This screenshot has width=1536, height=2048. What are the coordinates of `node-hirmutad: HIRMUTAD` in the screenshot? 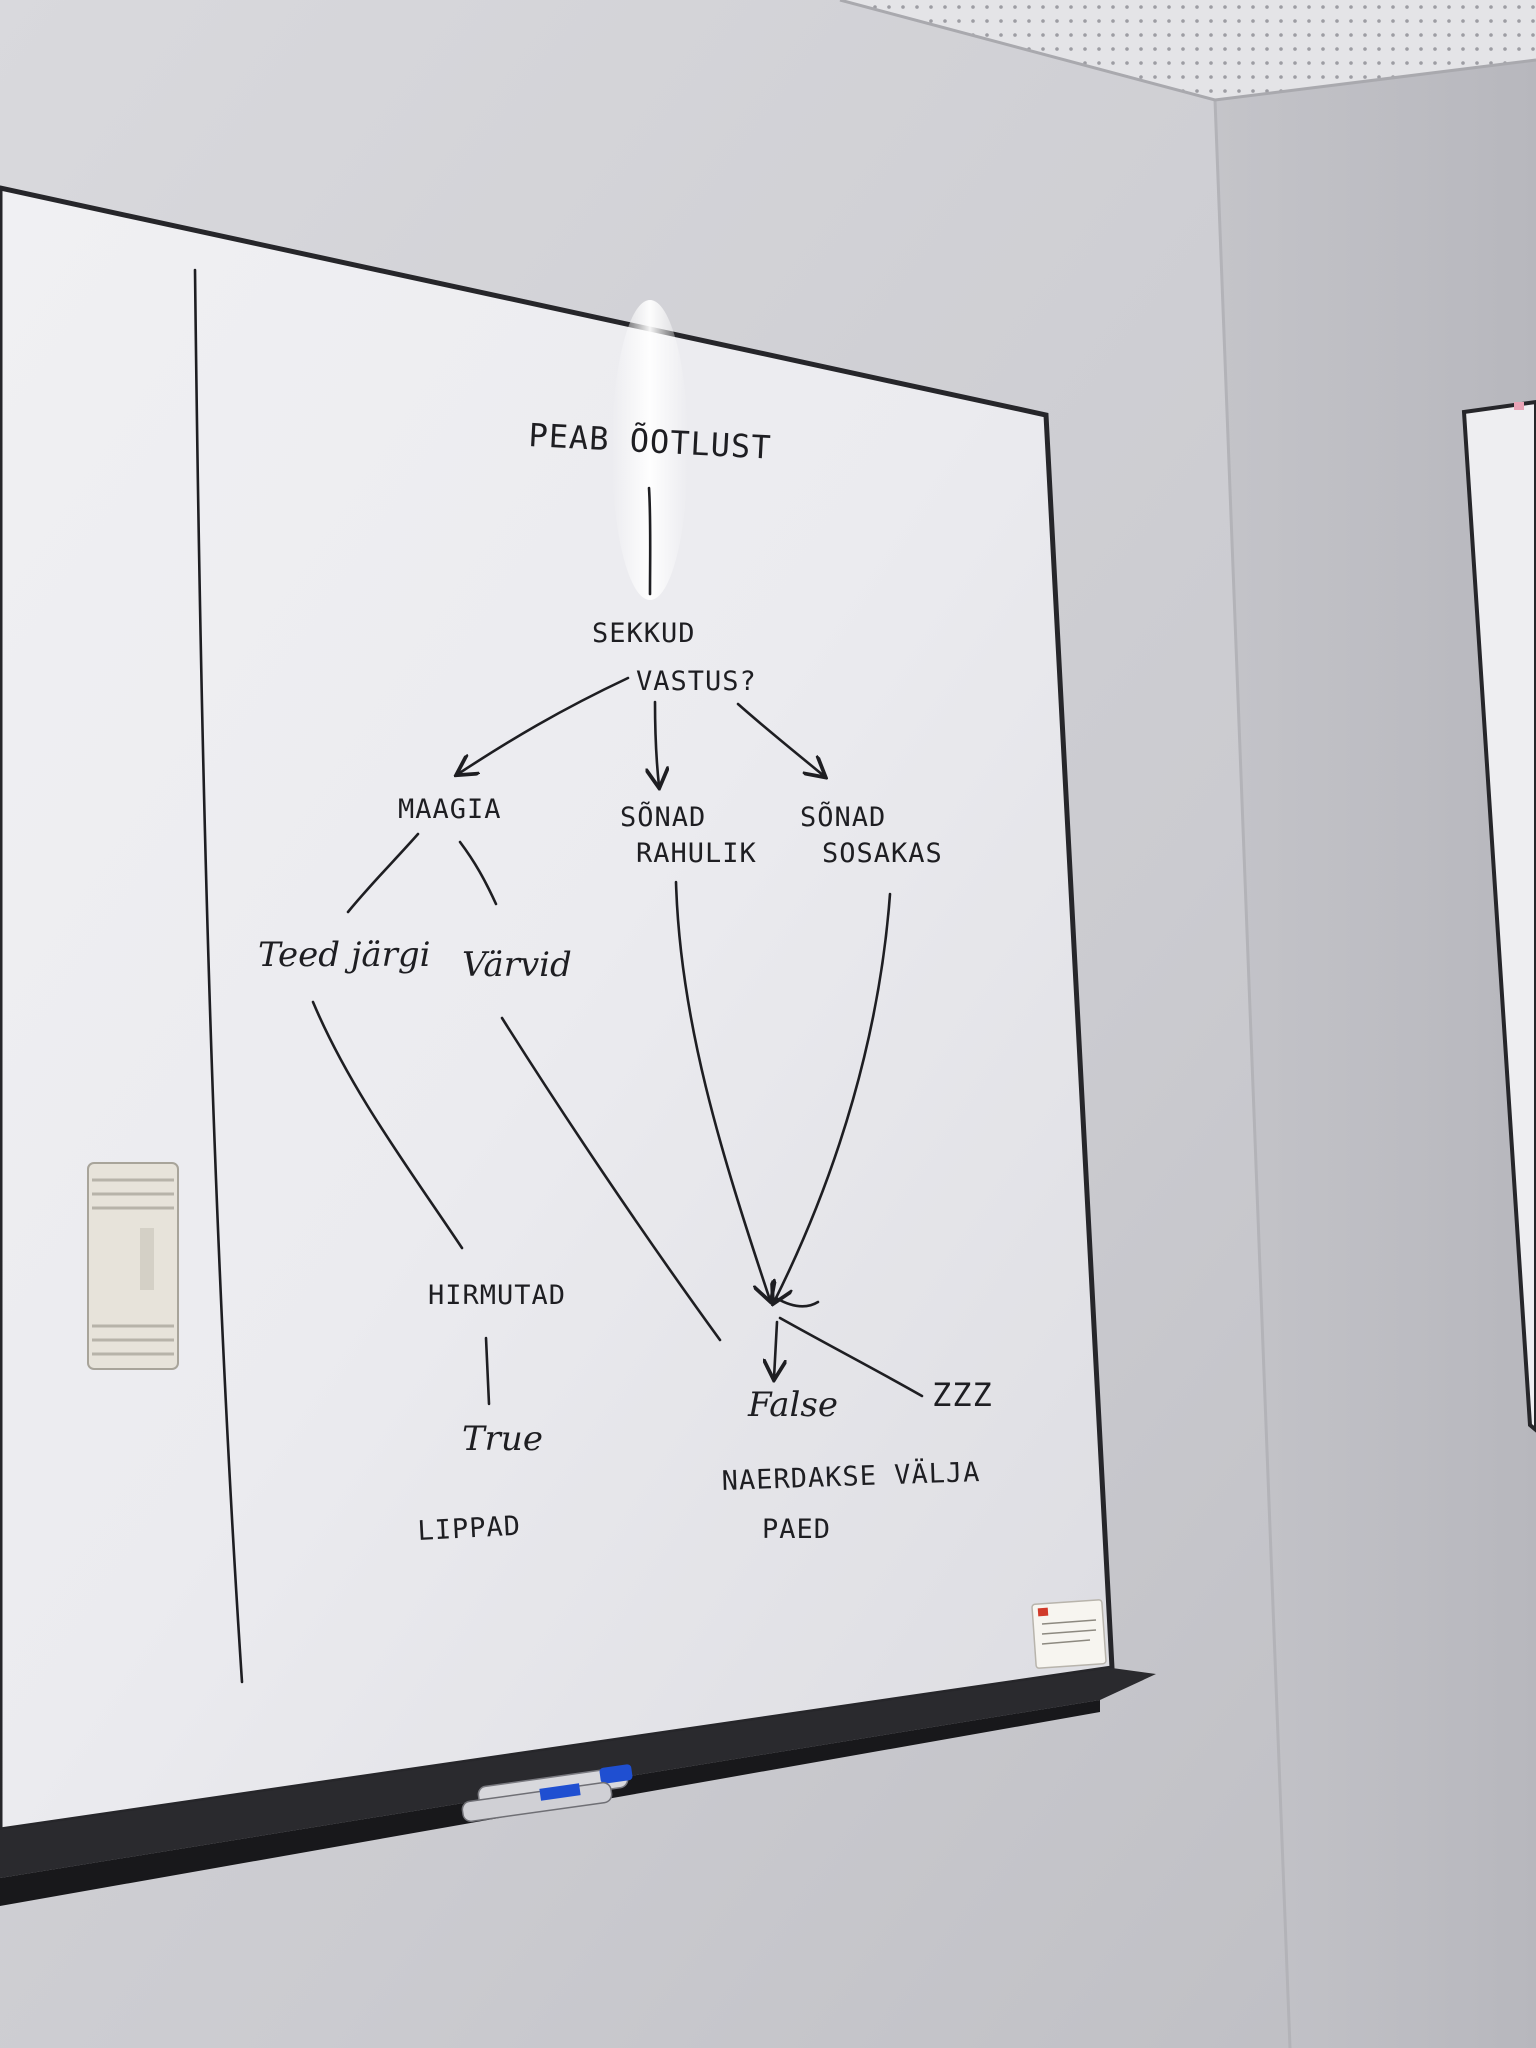 It's located at (497, 1295).